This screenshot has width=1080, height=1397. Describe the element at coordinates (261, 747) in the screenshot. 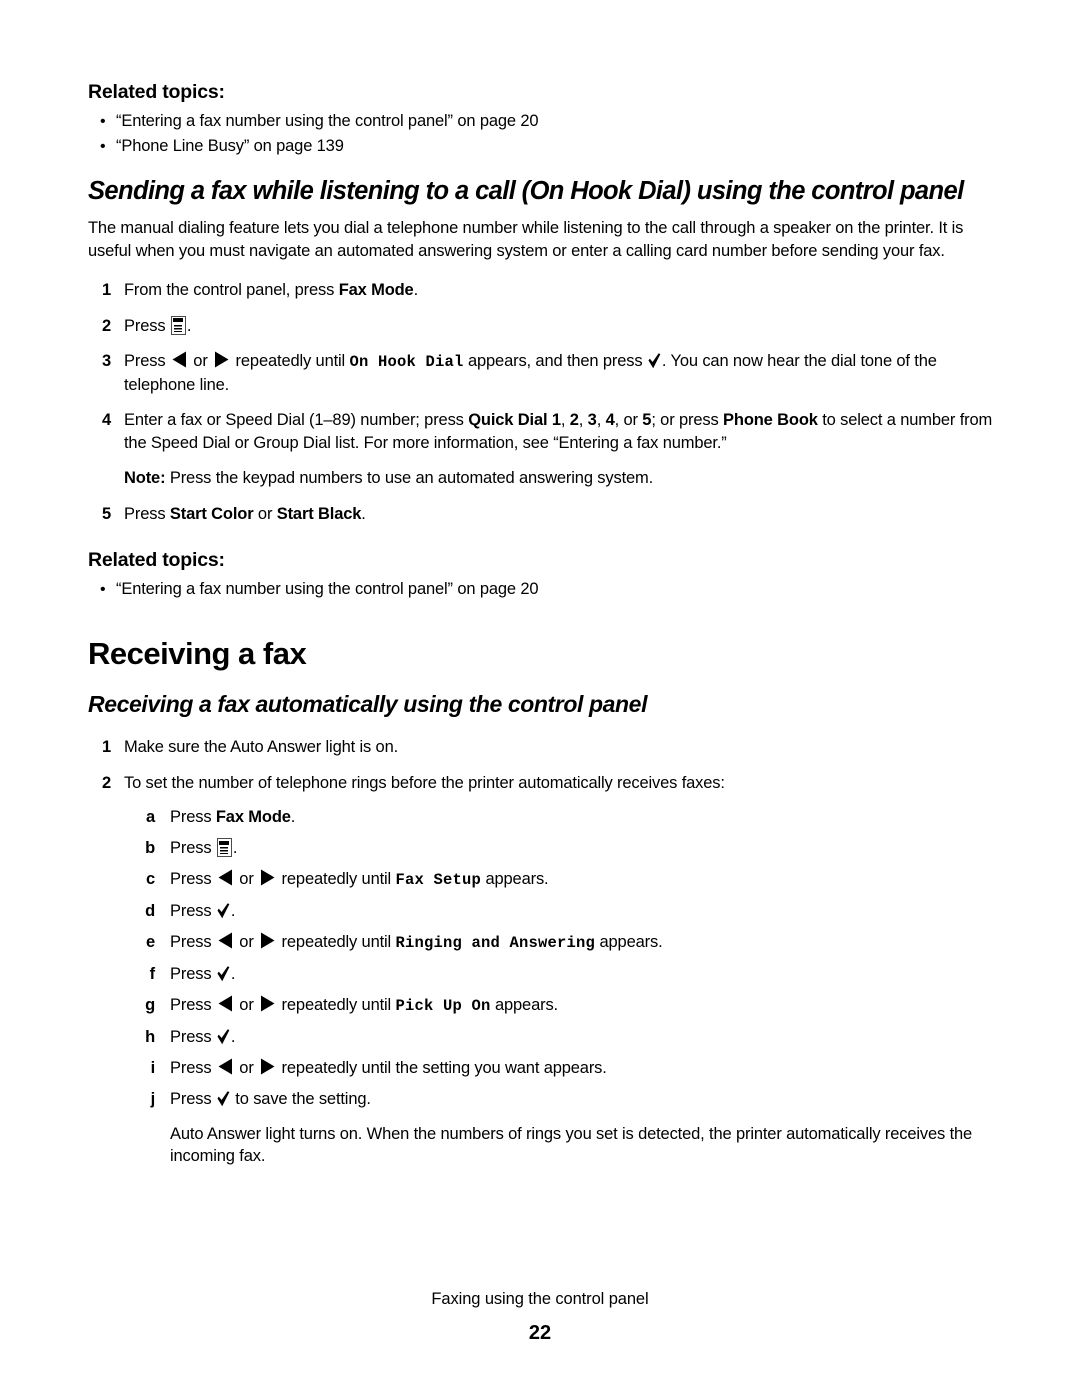

I see `step-text: Make sure the Auto Answer light is on.` at that location.